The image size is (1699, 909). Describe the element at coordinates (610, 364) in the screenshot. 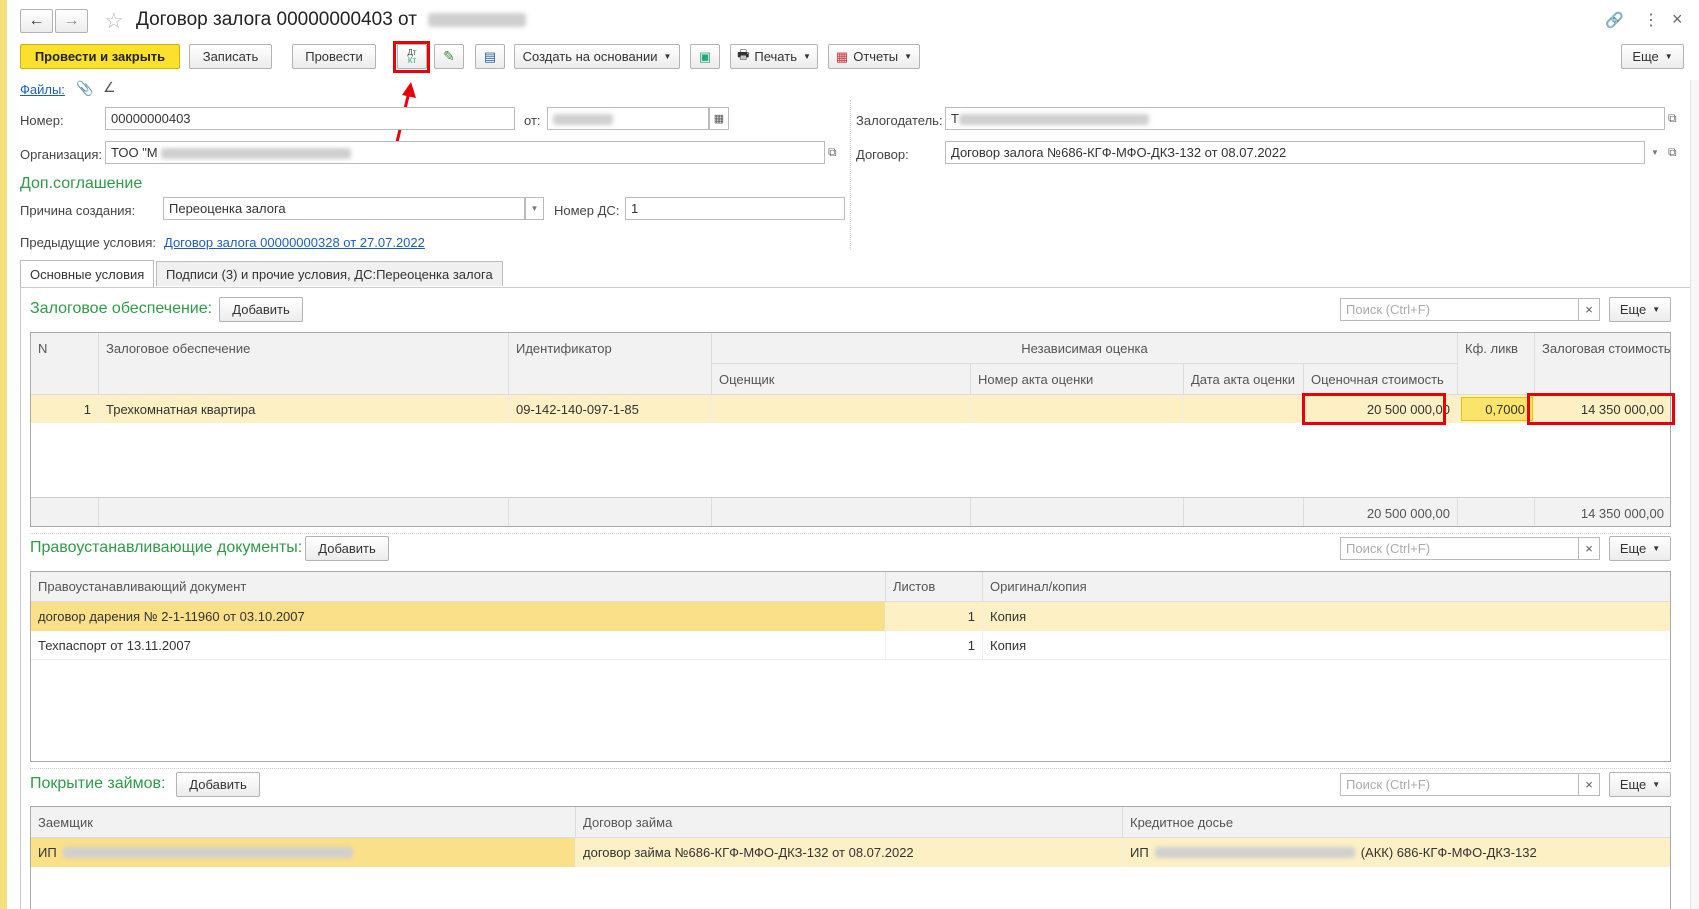

I see `col-id: Идентификатор` at that location.